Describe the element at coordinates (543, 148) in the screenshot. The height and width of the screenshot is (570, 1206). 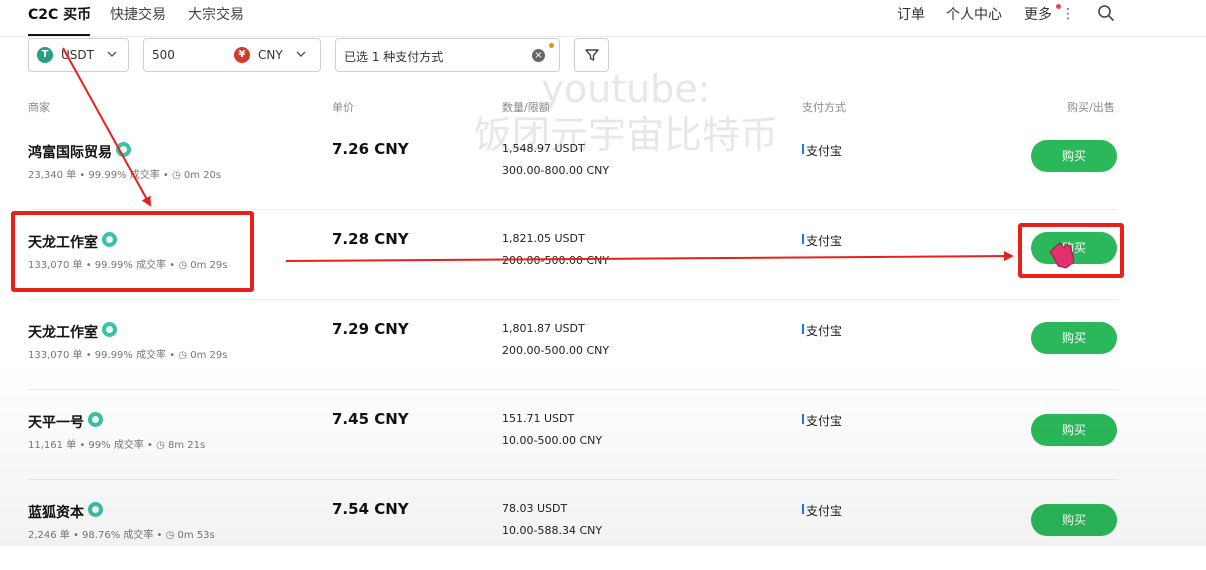
I see `available-qty: 1,548.97 USDT` at that location.